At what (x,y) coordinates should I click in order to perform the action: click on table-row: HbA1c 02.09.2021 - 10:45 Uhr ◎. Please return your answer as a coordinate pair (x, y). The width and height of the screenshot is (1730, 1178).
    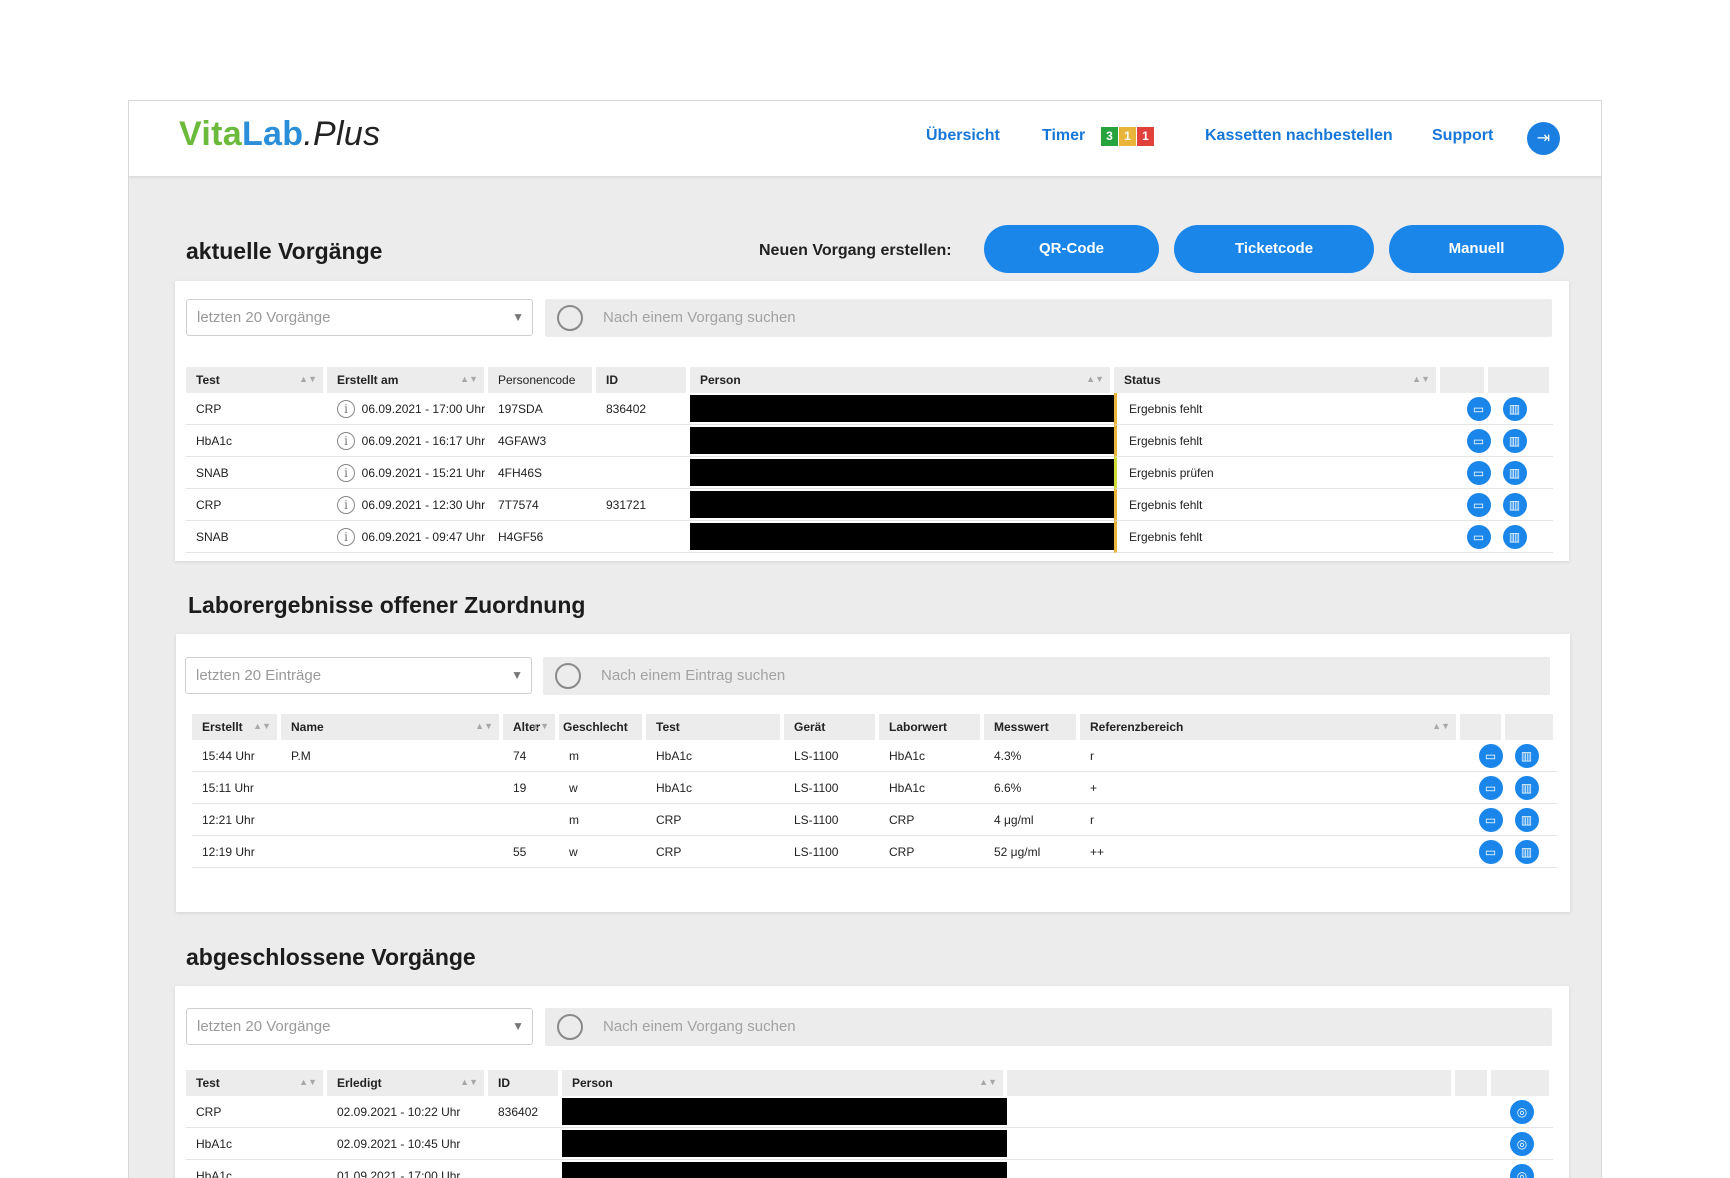
    Looking at the image, I should click on (869, 1144).